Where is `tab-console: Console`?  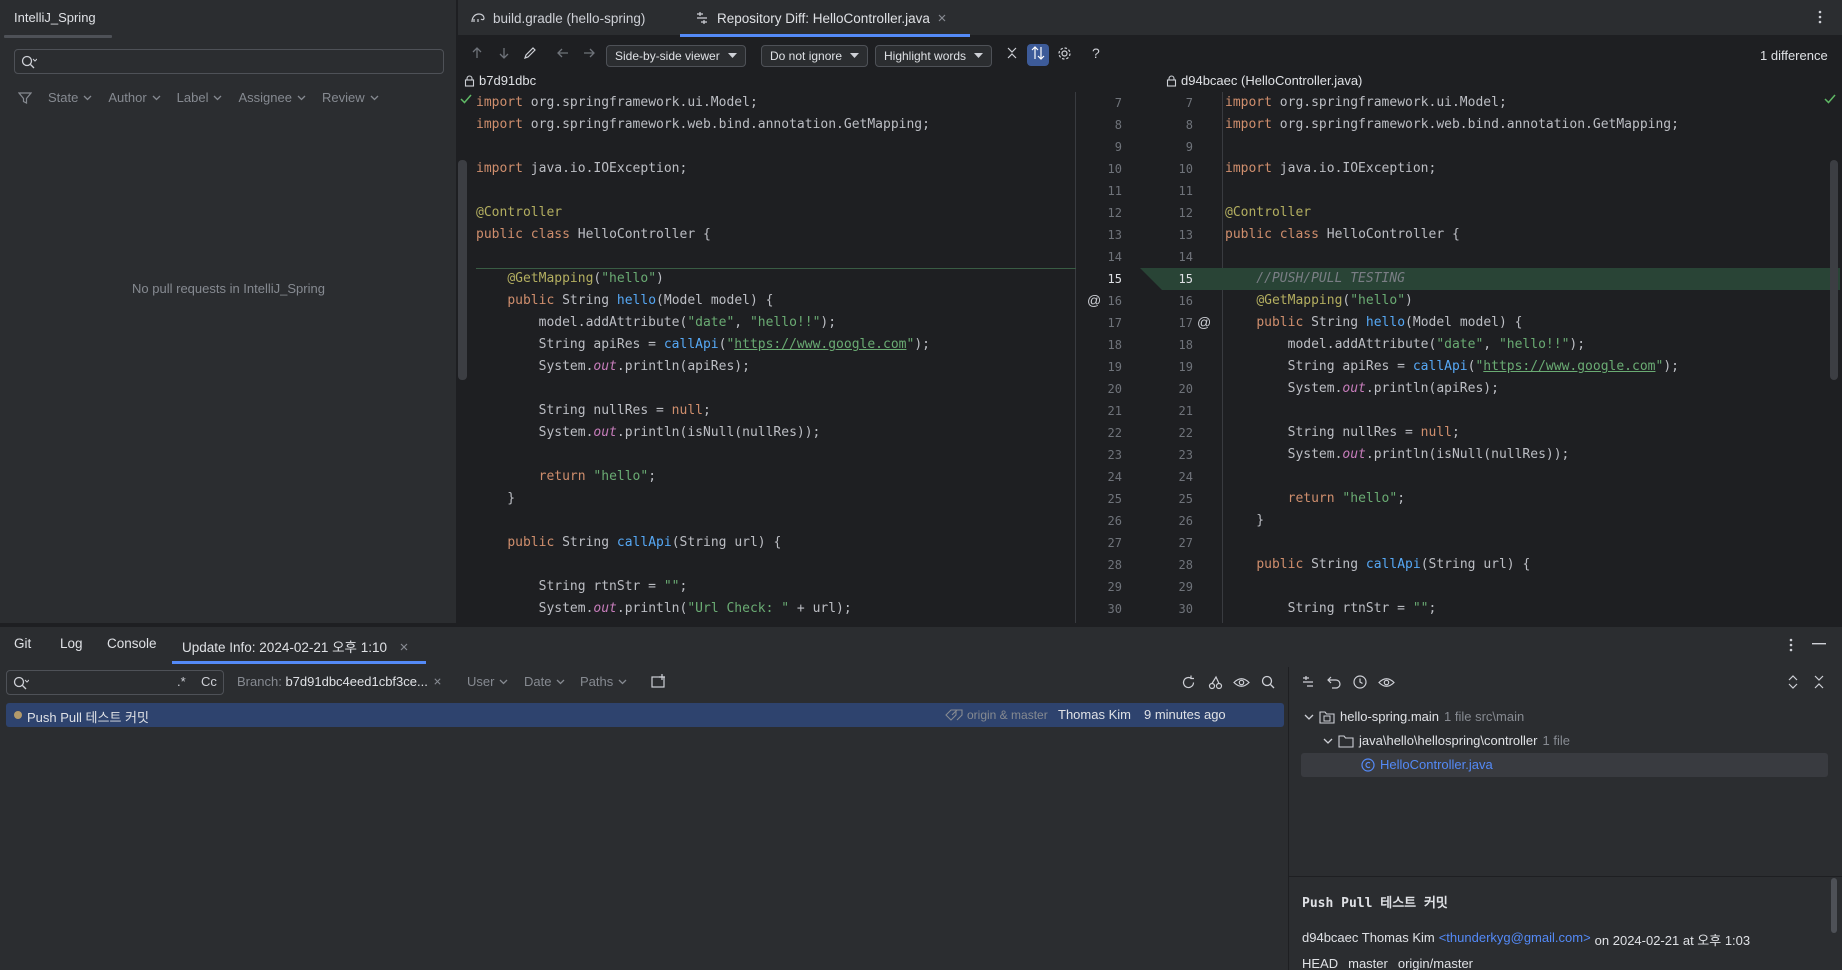
tab-console: Console is located at coordinates (132, 643).